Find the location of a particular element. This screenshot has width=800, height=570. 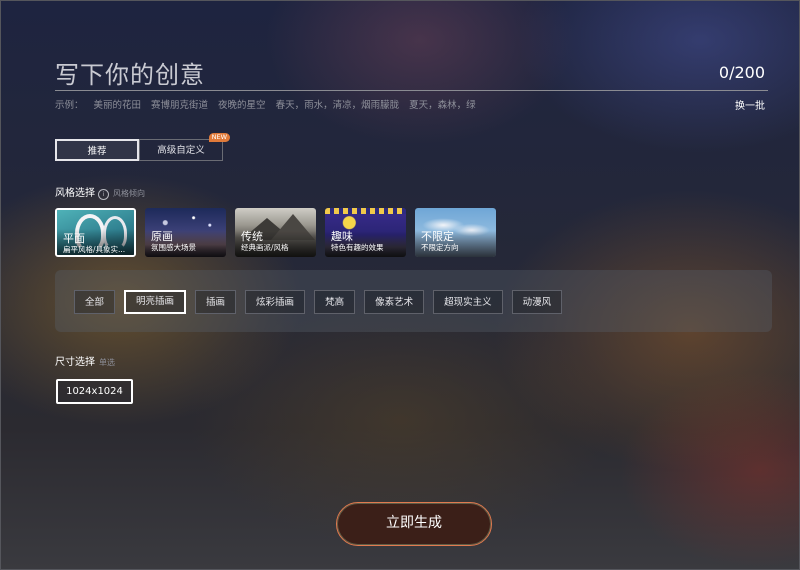

tab-advanced: 高级自定义 NEW is located at coordinates (184, 147).